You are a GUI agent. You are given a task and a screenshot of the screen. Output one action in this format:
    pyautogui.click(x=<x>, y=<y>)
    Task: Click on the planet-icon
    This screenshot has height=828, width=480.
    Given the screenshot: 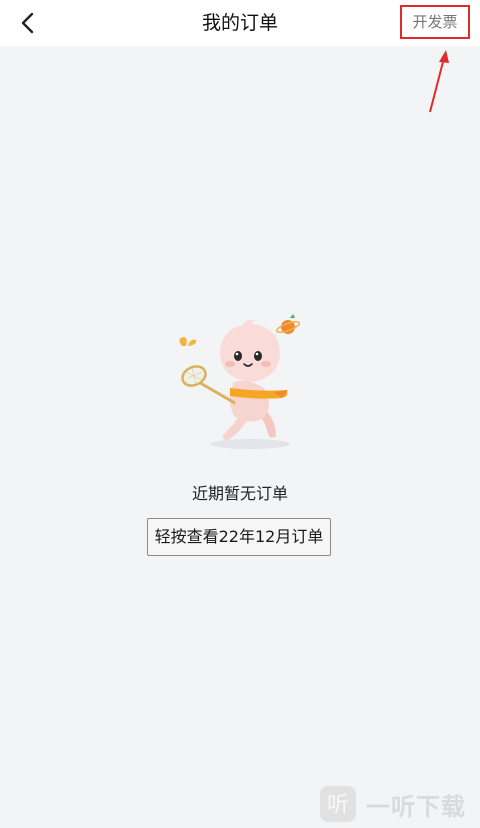 What is the action you would take?
    pyautogui.click(x=288, y=324)
    